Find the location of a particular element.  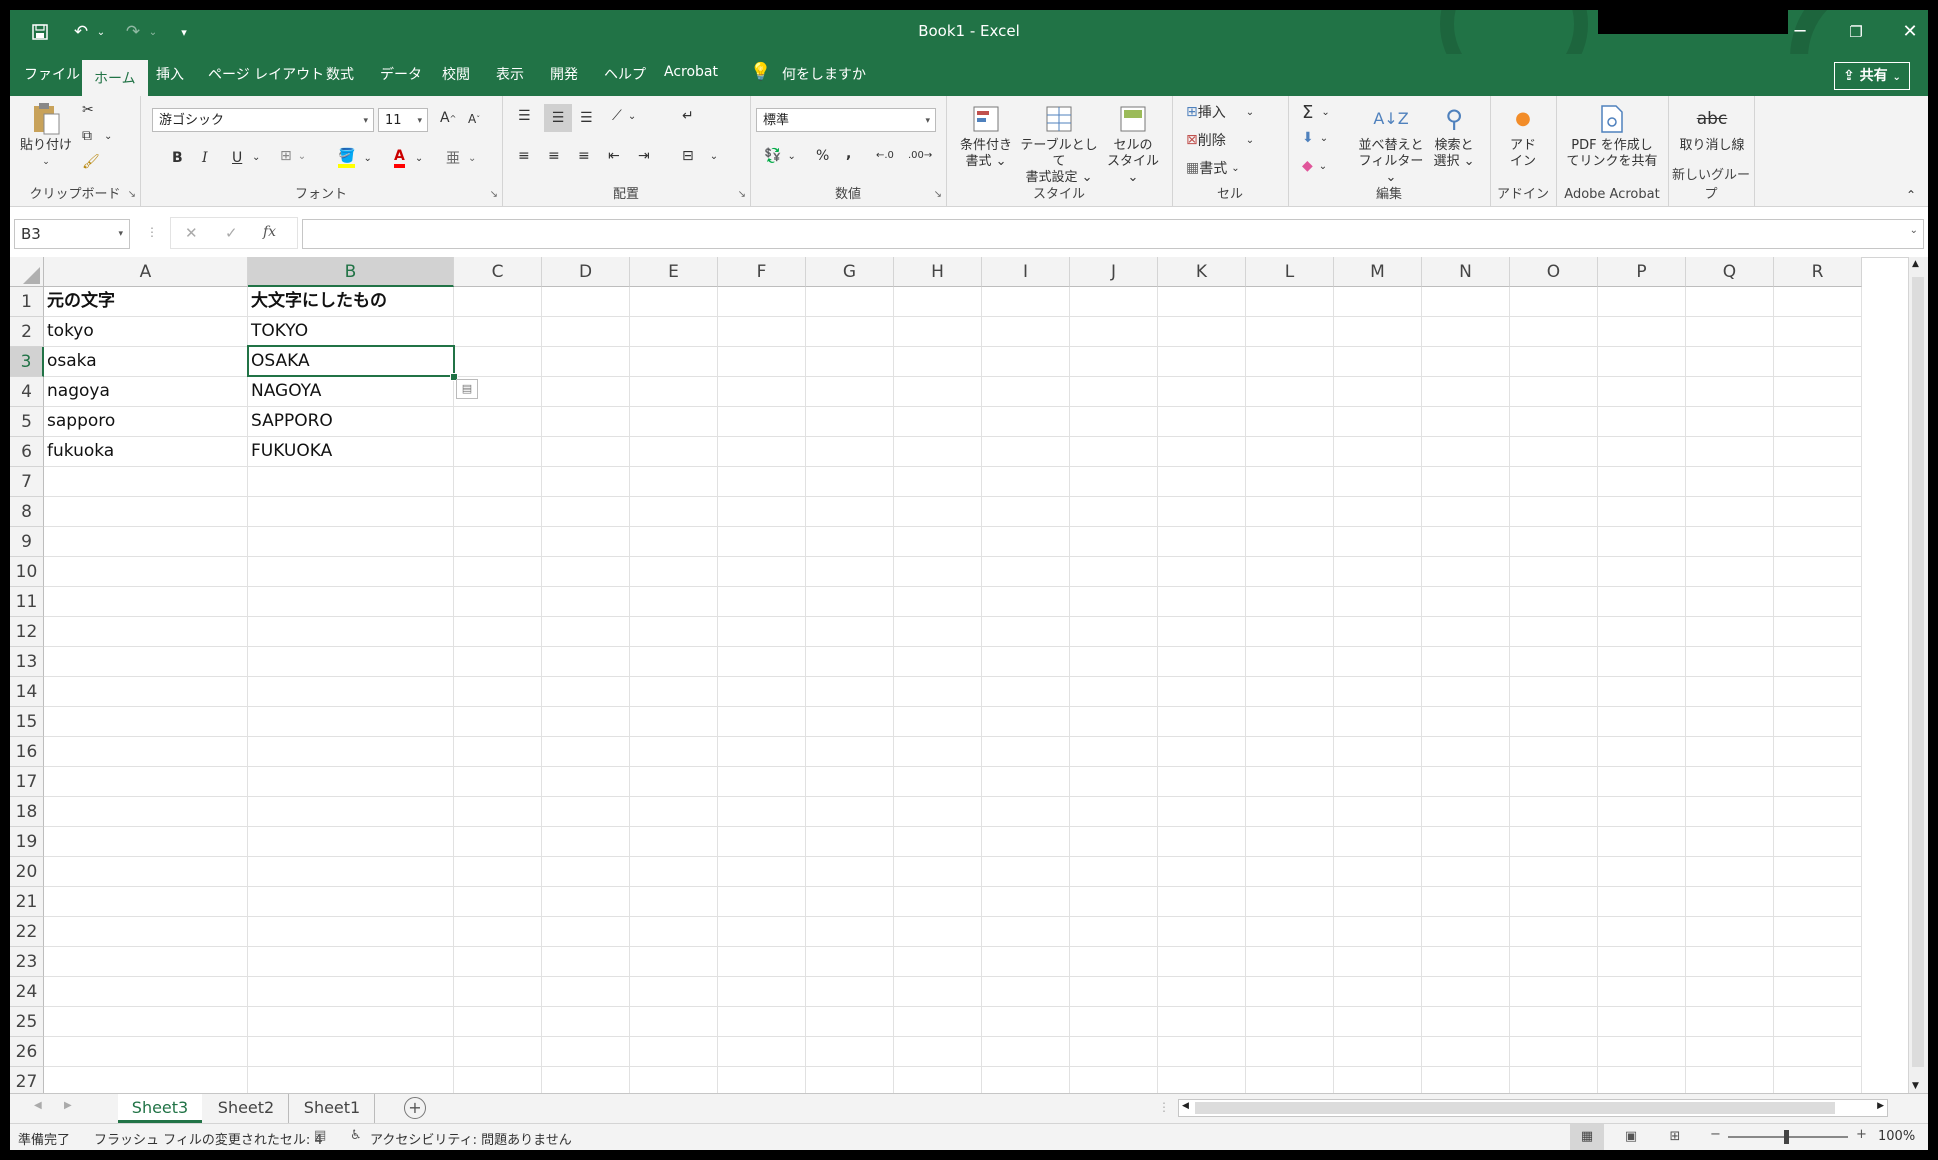

row-header-12: 12 is located at coordinates (27, 632).